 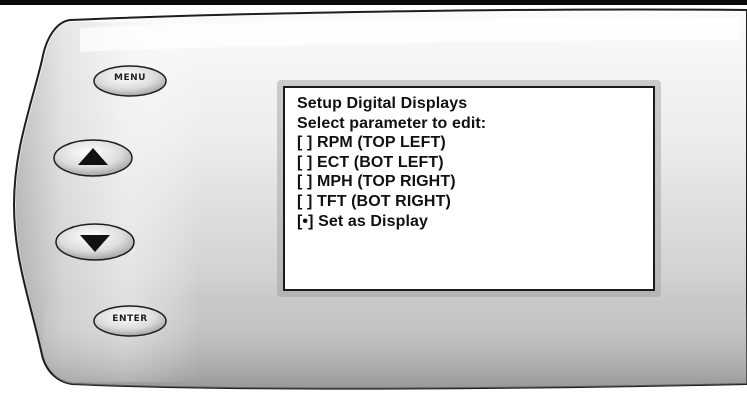 I want to click on screen-title: Setup Digital Displays, so click(x=382, y=103).